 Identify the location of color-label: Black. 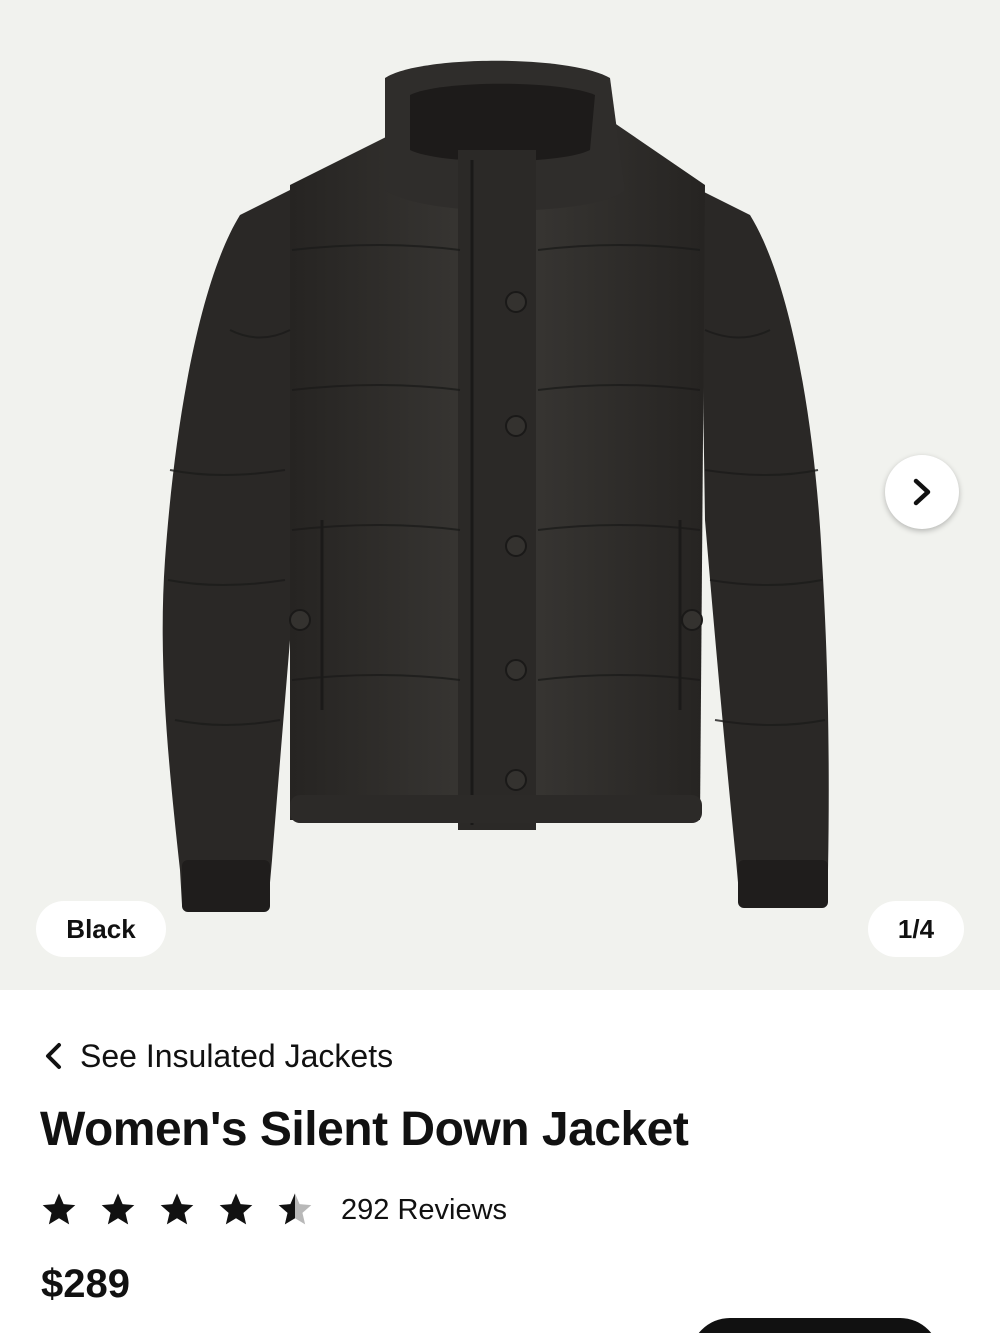
(101, 929).